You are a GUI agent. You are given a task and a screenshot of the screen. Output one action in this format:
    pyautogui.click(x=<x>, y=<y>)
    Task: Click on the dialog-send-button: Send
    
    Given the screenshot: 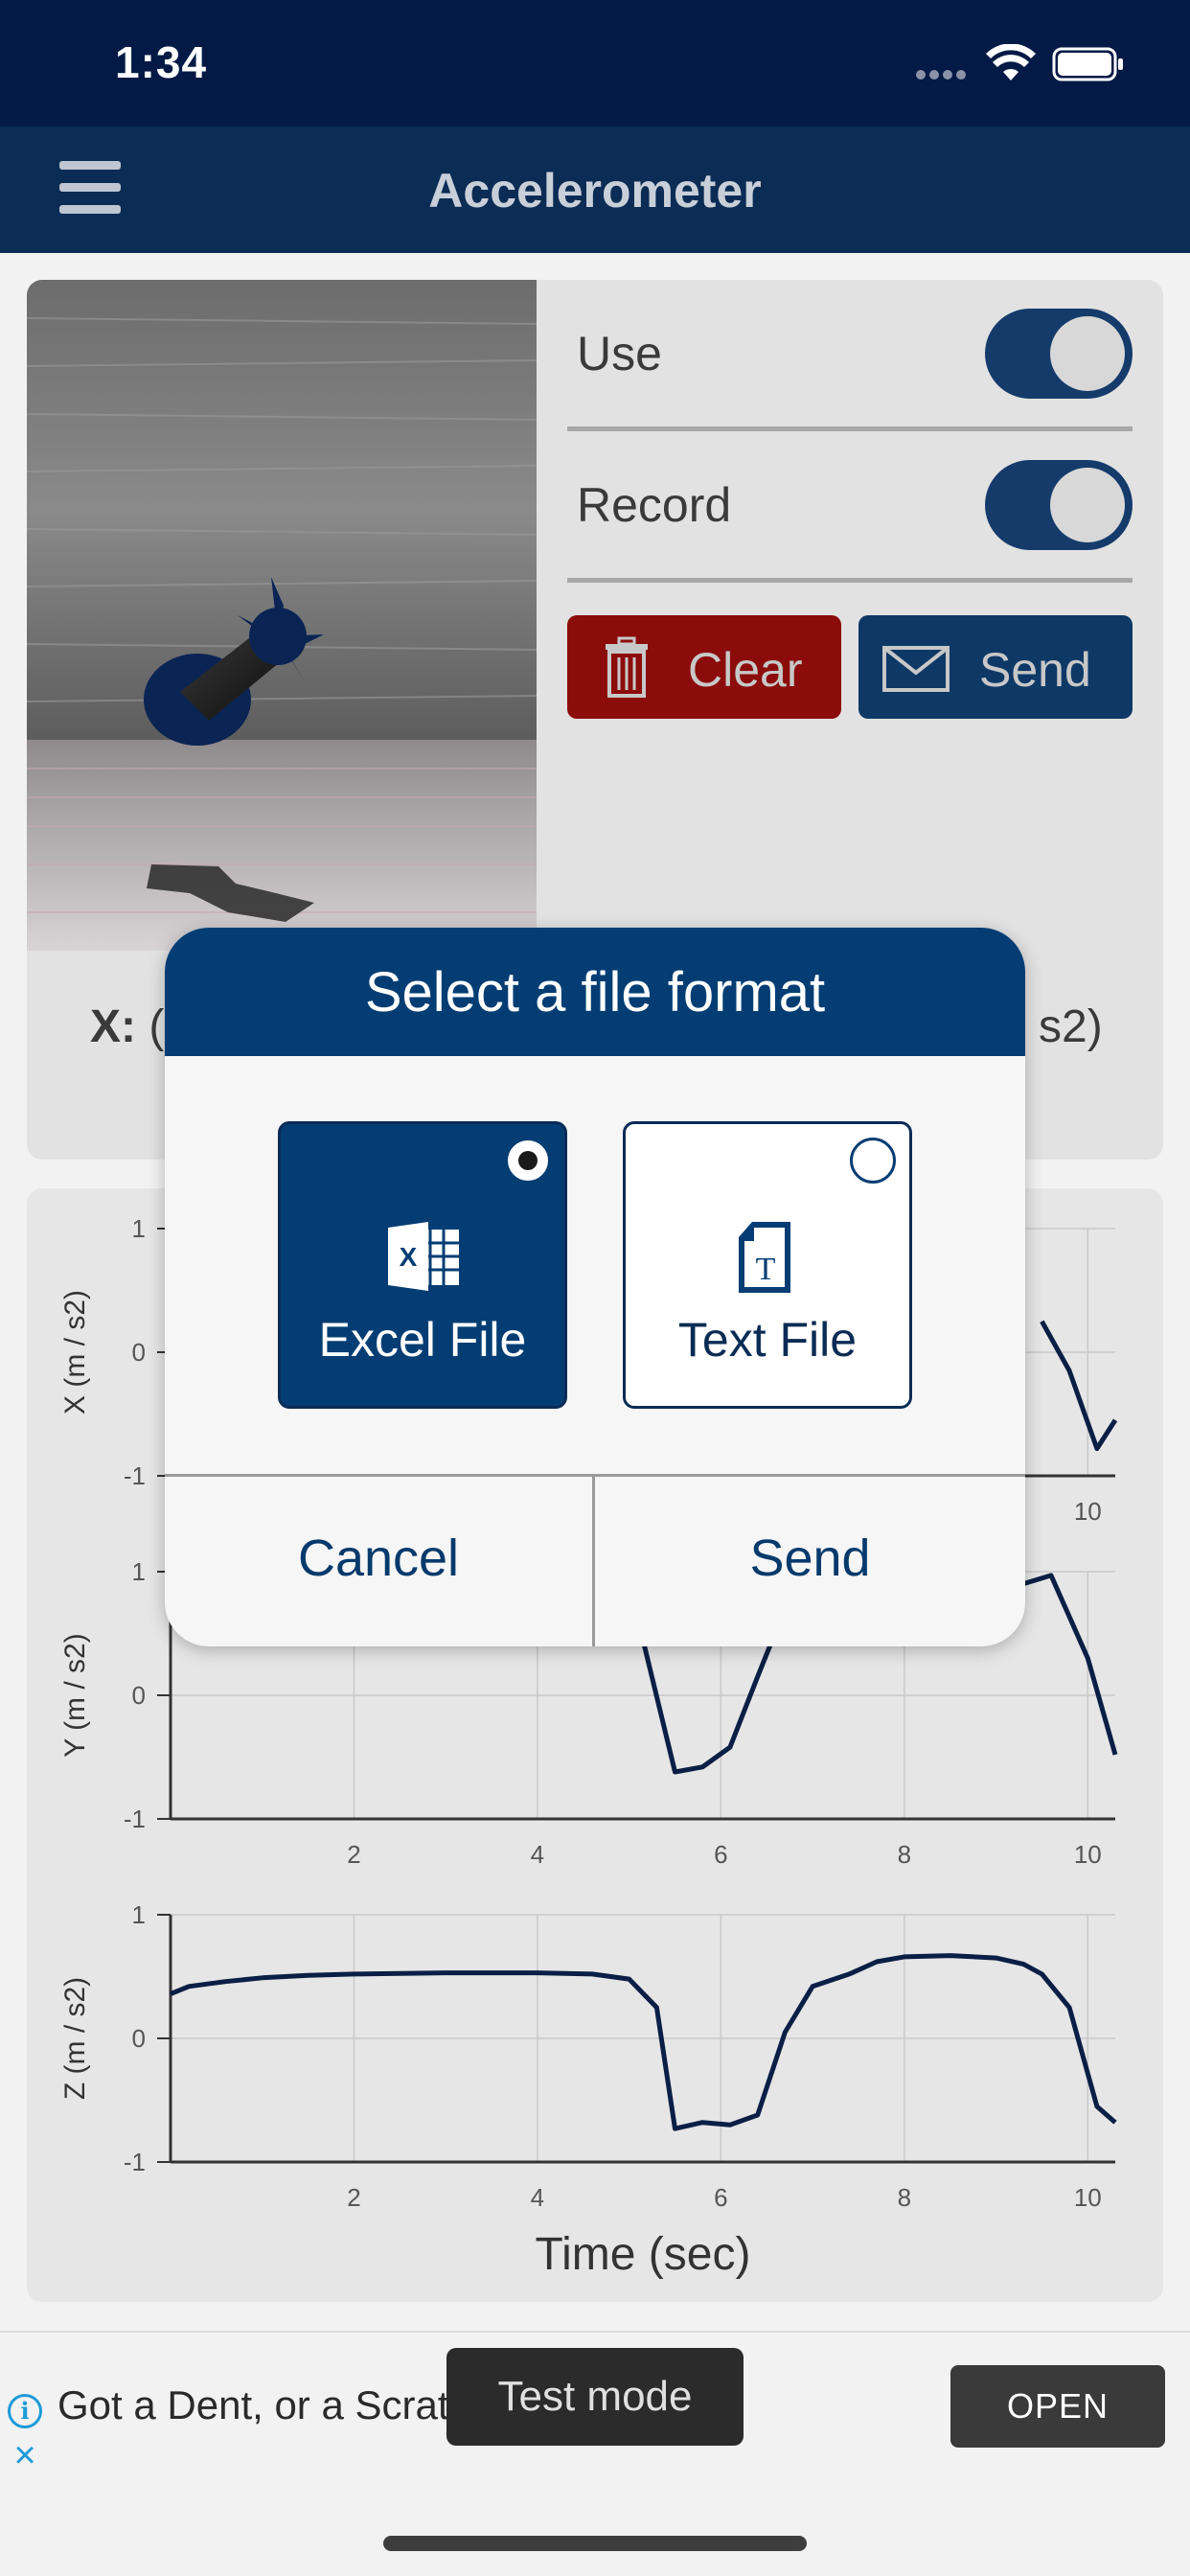 What is the action you would take?
    pyautogui.click(x=810, y=1561)
    